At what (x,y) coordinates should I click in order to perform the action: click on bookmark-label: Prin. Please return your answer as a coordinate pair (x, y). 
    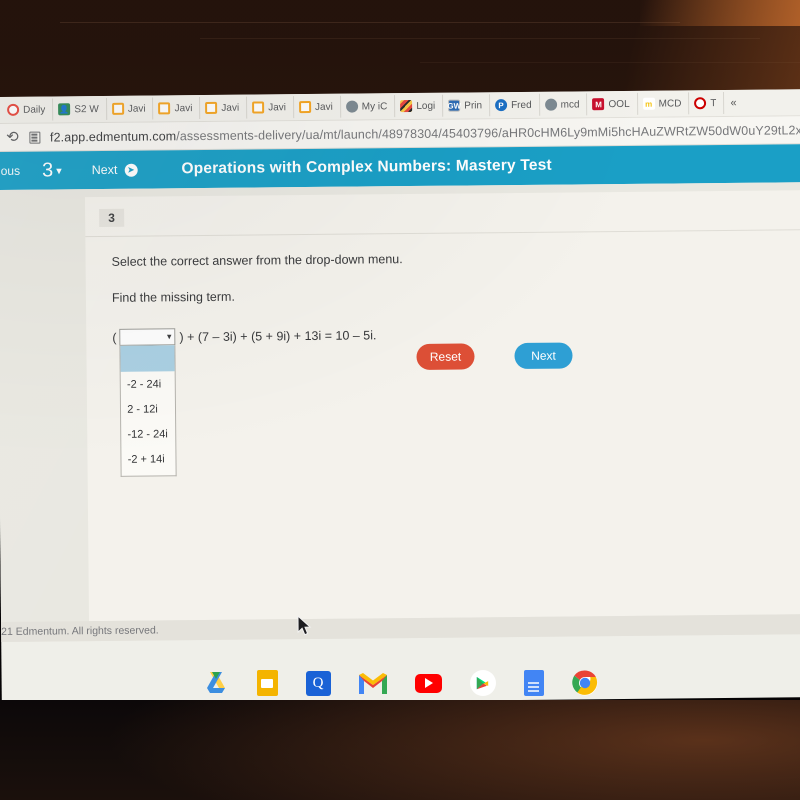
    Looking at the image, I should click on (473, 105).